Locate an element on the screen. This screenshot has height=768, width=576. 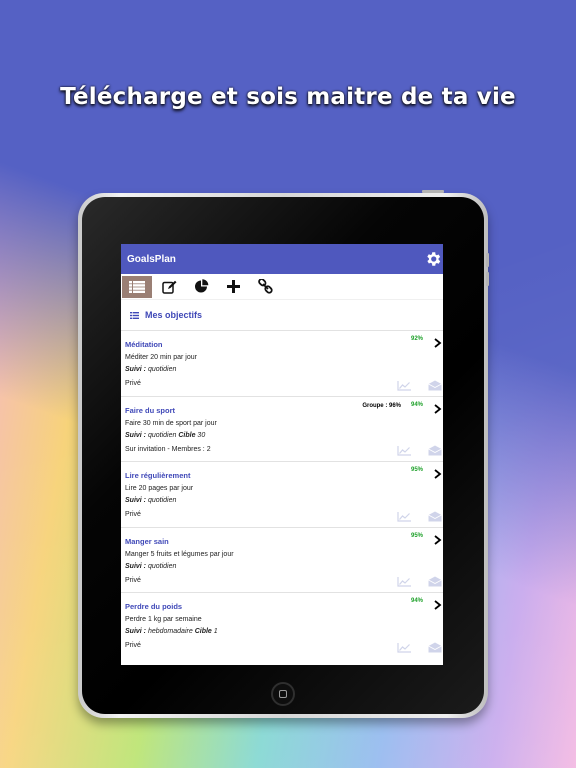
plus-icon is located at coordinates (233, 286).